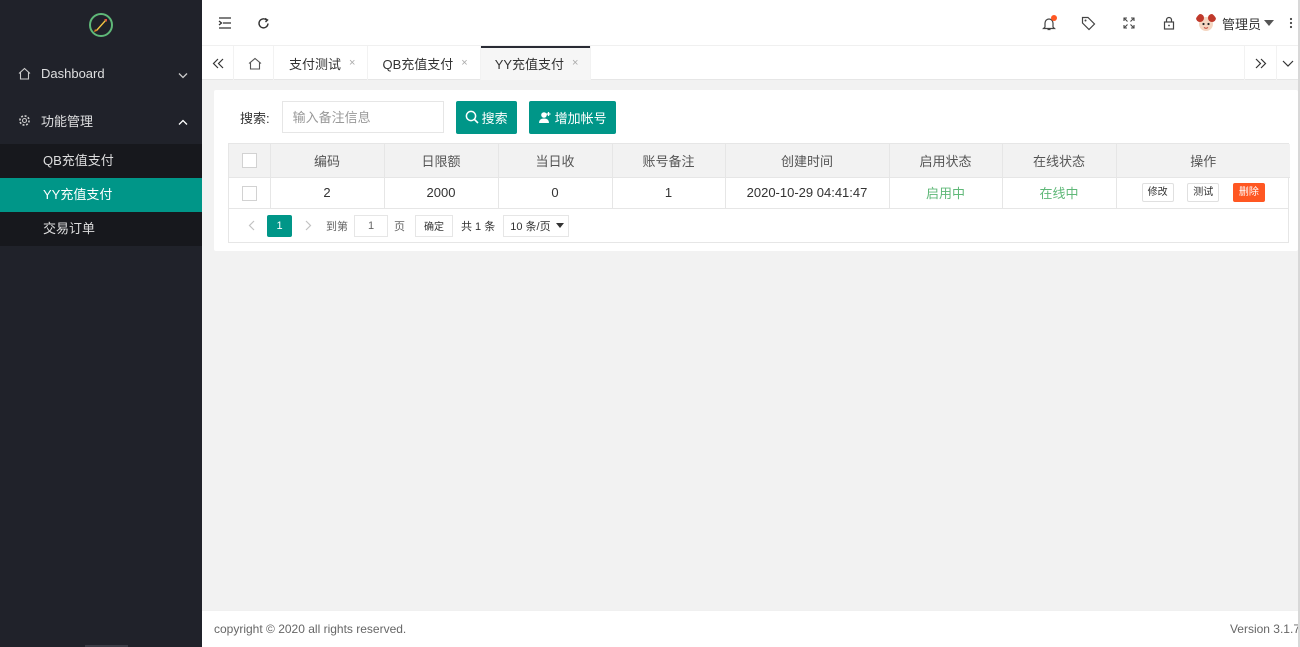 This screenshot has width=1300, height=647. I want to click on rocket-icon, so click(101, 25).